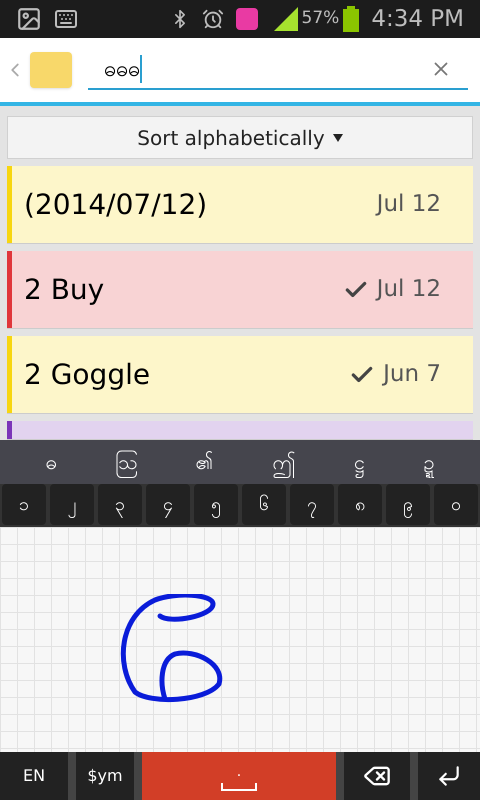  What do you see at coordinates (66, 19) in the screenshot?
I see `keyboard-notification-icon` at bounding box center [66, 19].